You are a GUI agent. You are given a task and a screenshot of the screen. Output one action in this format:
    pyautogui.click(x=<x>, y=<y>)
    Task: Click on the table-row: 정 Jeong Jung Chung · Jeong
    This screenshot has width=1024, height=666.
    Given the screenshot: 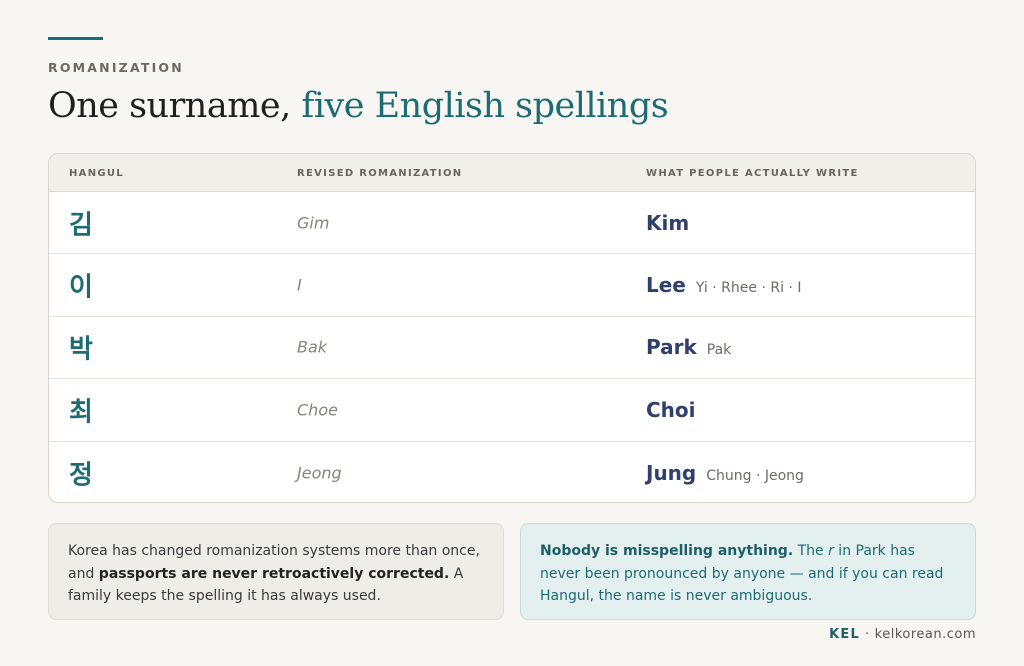 What is the action you would take?
    pyautogui.click(x=512, y=472)
    